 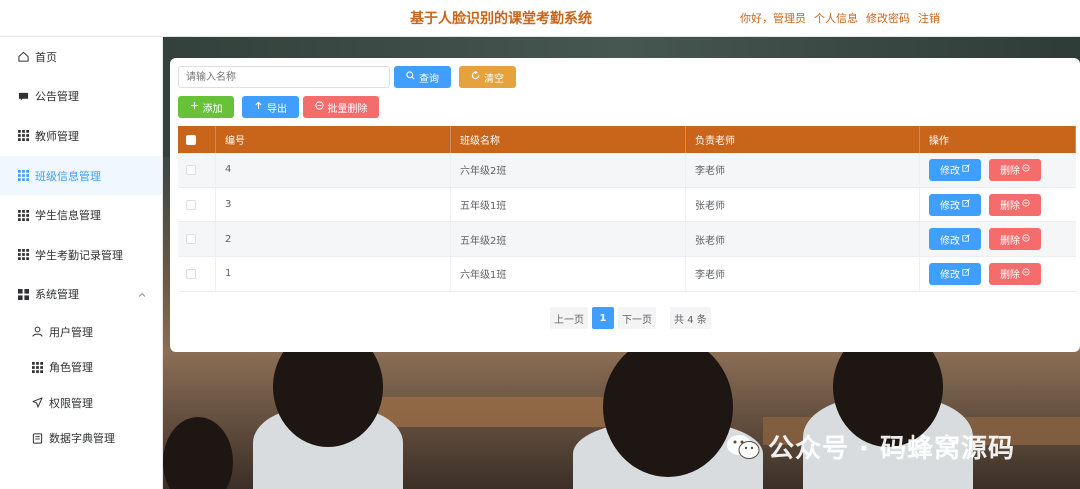 What do you see at coordinates (475, 76) in the screenshot?
I see `refresh-icon` at bounding box center [475, 76].